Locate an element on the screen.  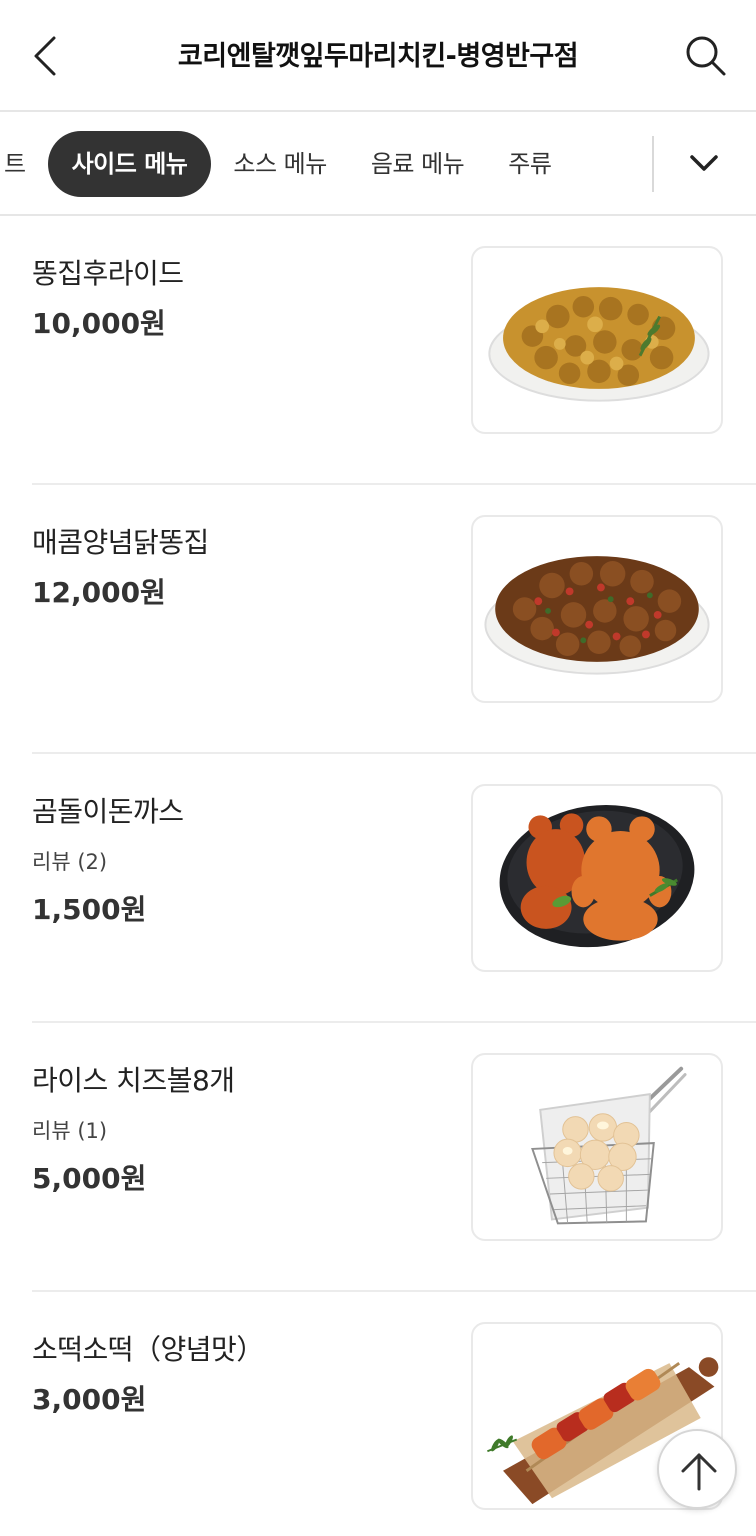
search-button is located at coordinates (706, 56).